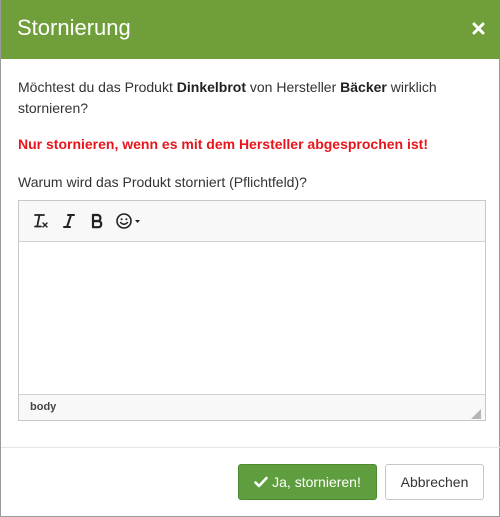  What do you see at coordinates (252, 407) in the screenshot?
I see `editor-statusbar: body` at bounding box center [252, 407].